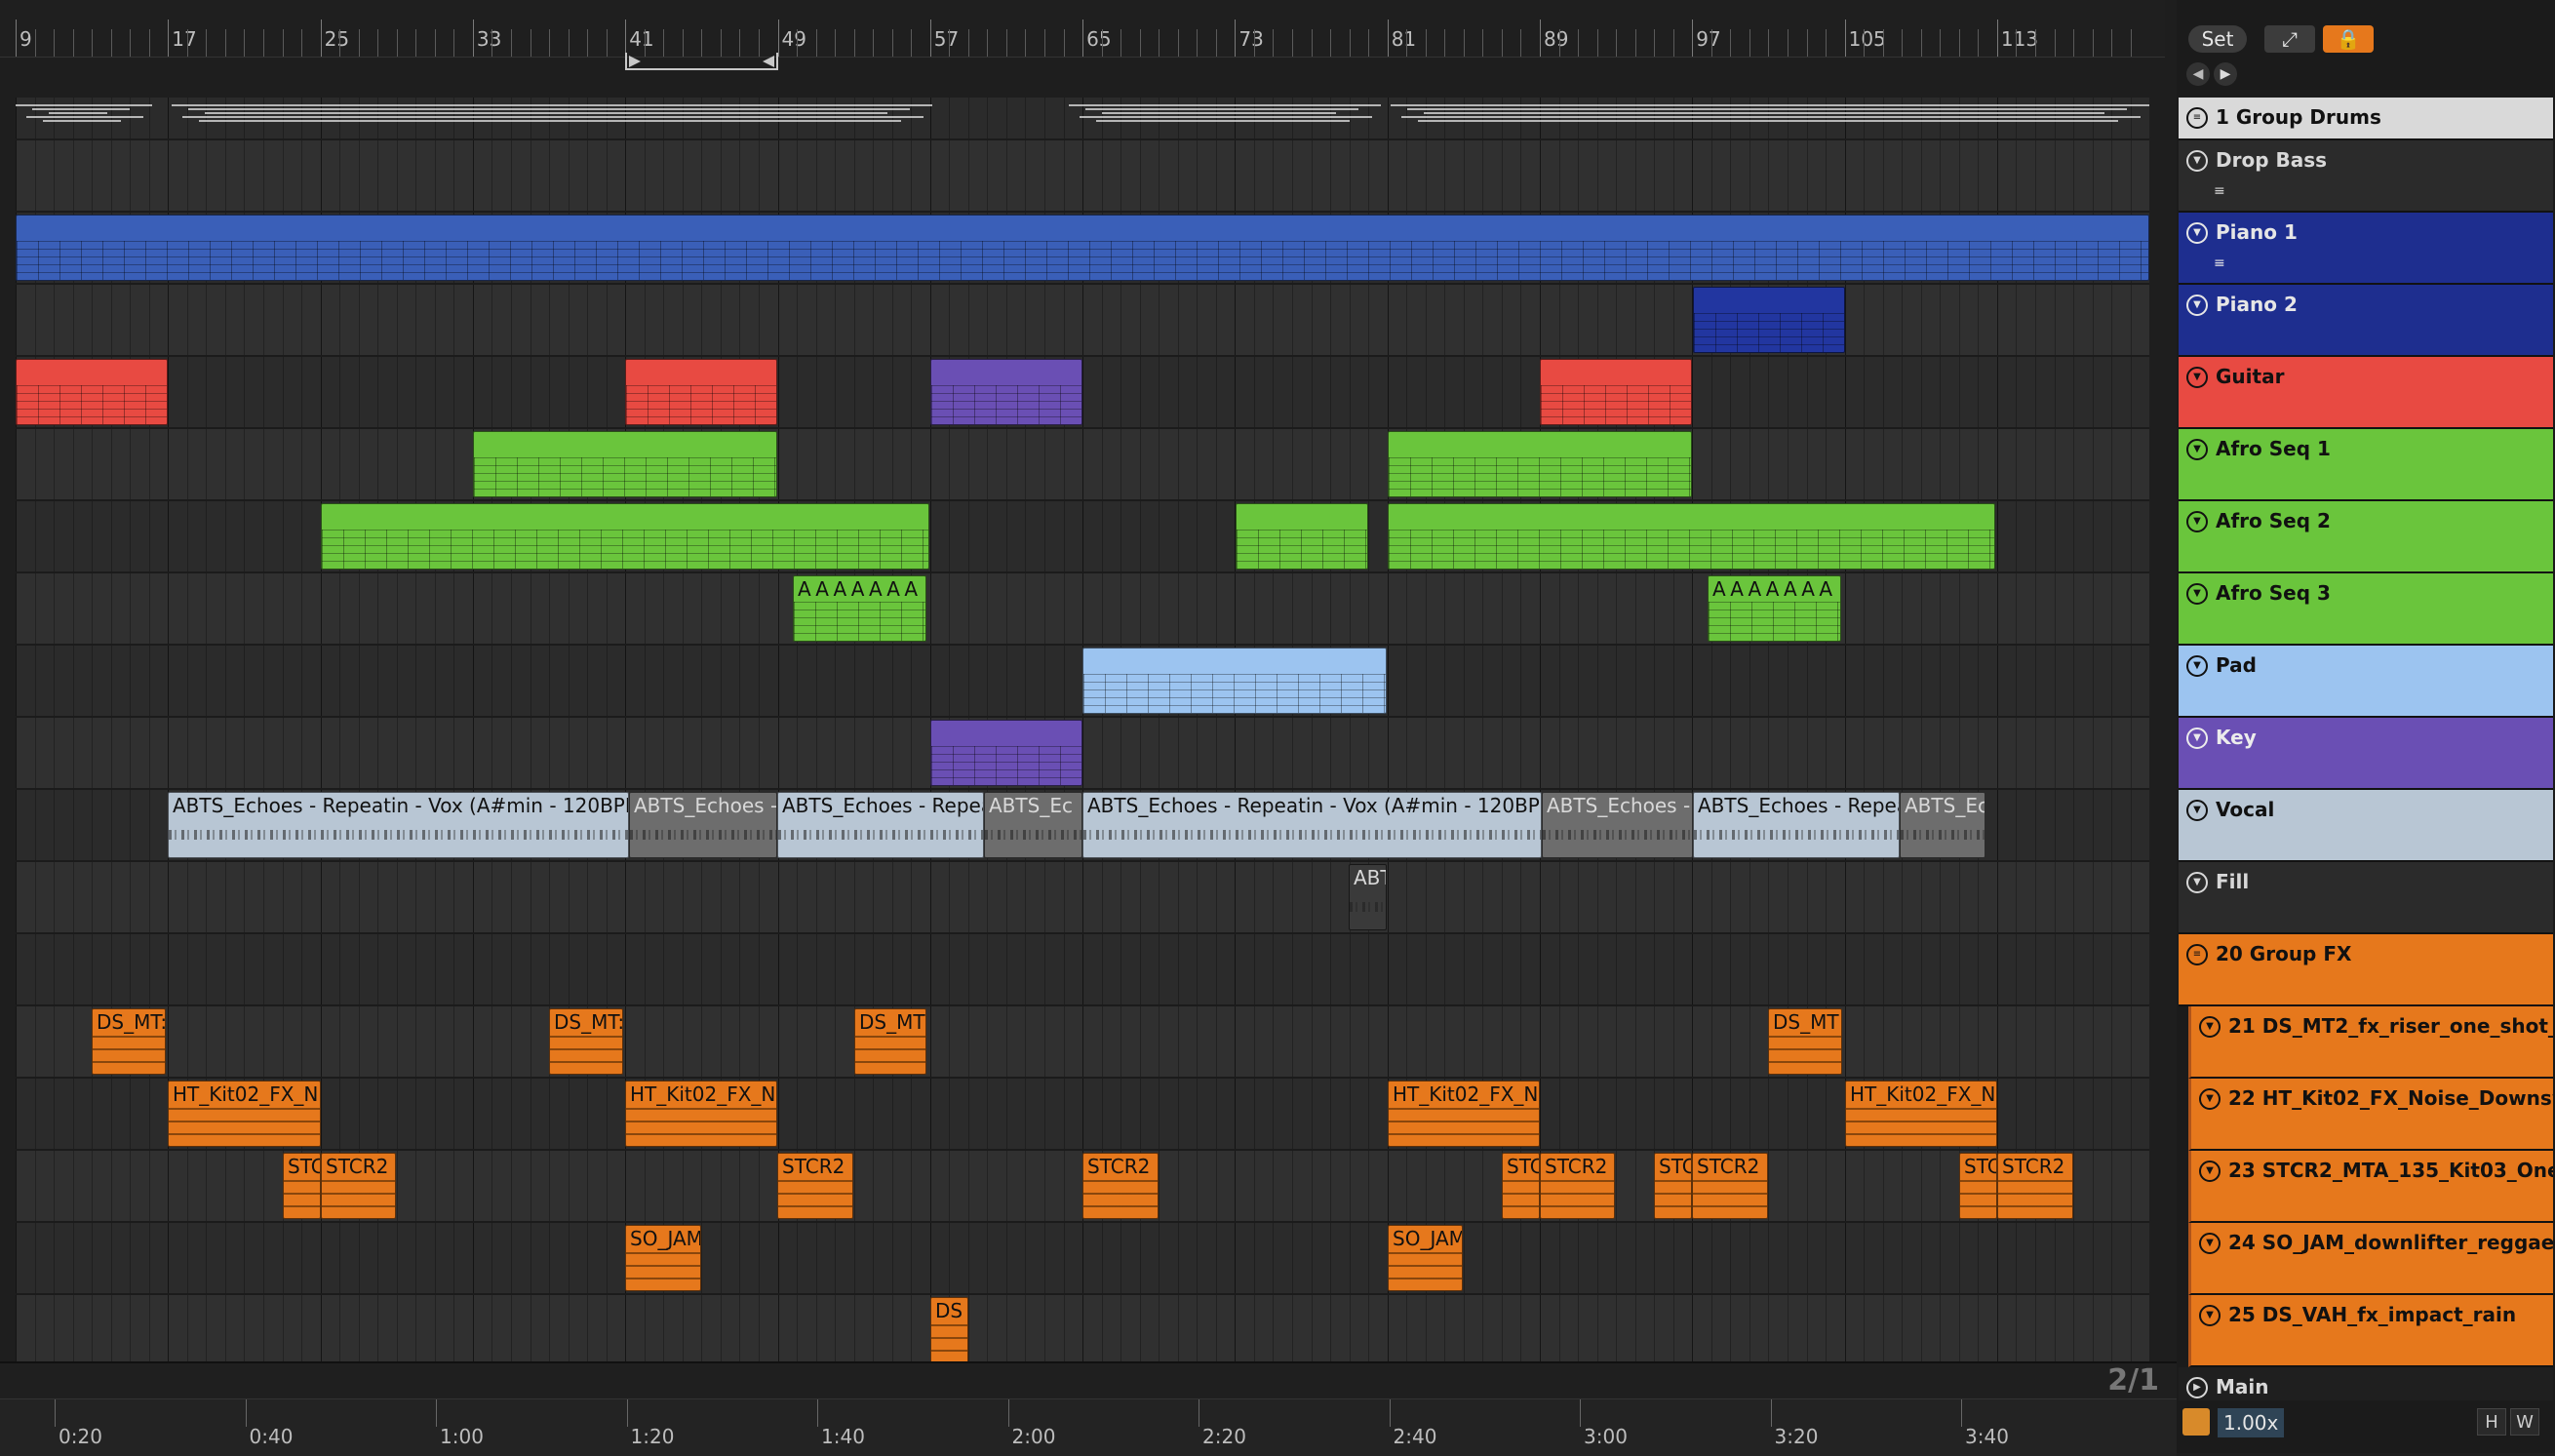 Image resolution: width=2555 pixels, height=1456 pixels. What do you see at coordinates (2366, 176) in the screenshot?
I see `track-header-drop-bass: ▼ Drop Bass ≡` at bounding box center [2366, 176].